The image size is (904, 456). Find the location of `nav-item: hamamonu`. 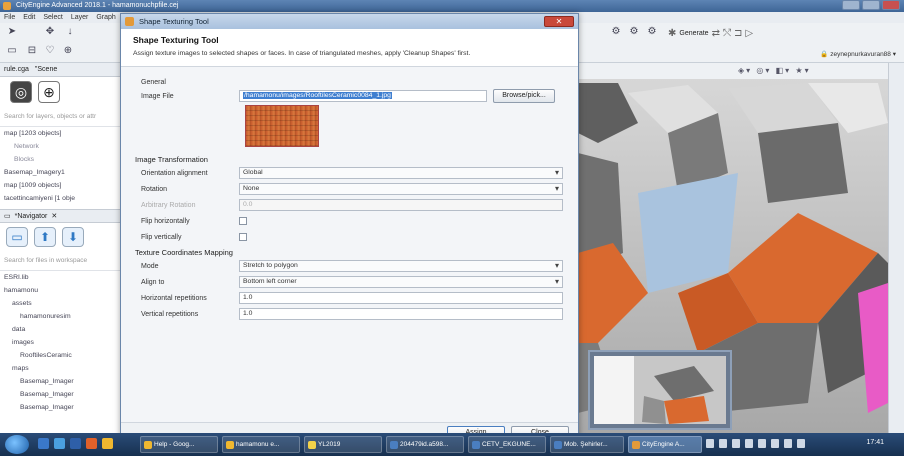

nav-item: hamamonu is located at coordinates (63, 290).